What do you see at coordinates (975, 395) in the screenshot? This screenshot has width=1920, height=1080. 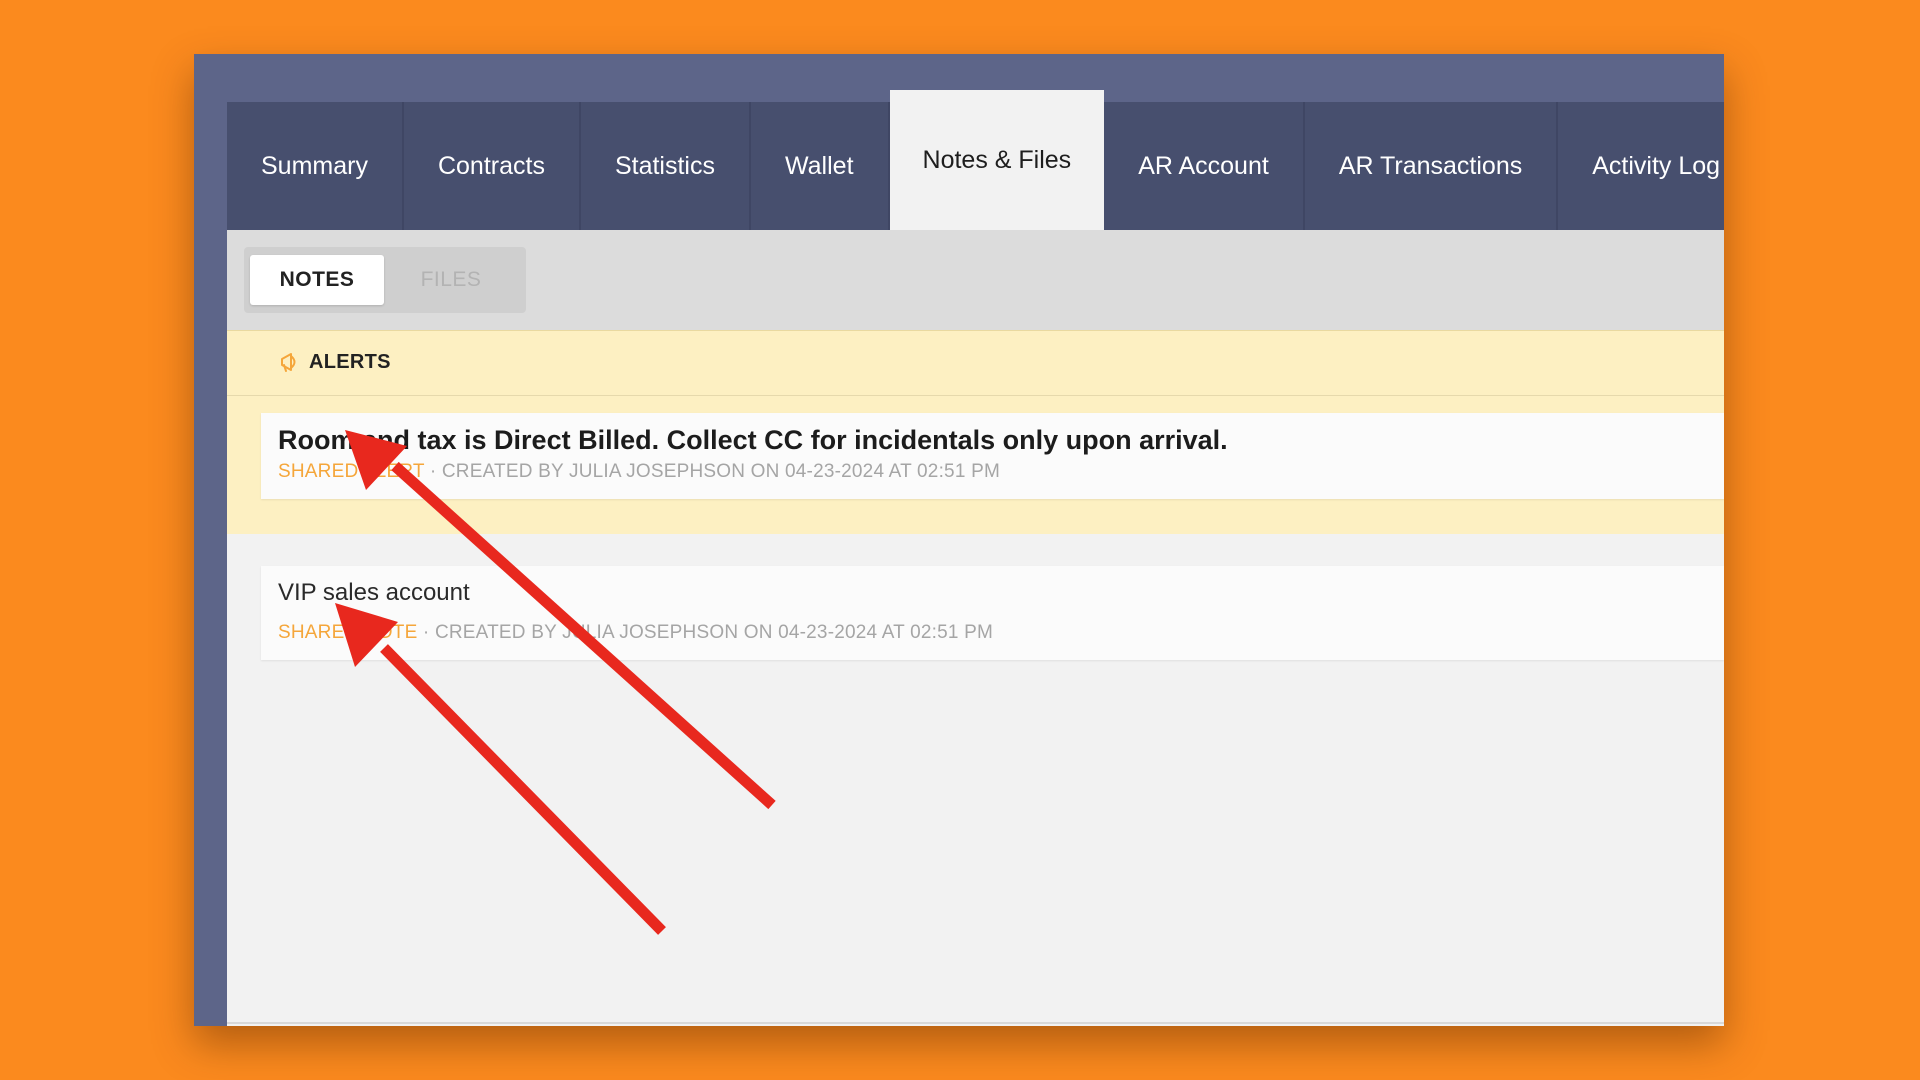 I see `alerts-divider` at bounding box center [975, 395].